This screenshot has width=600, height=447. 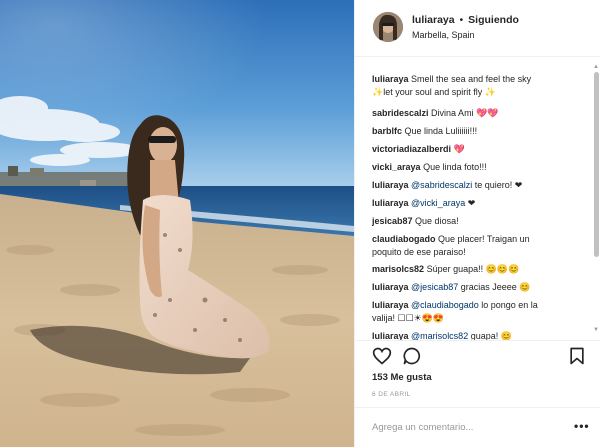 What do you see at coordinates (441, 185) in the screenshot?
I see `comment-mention: @sabridescalzi` at bounding box center [441, 185].